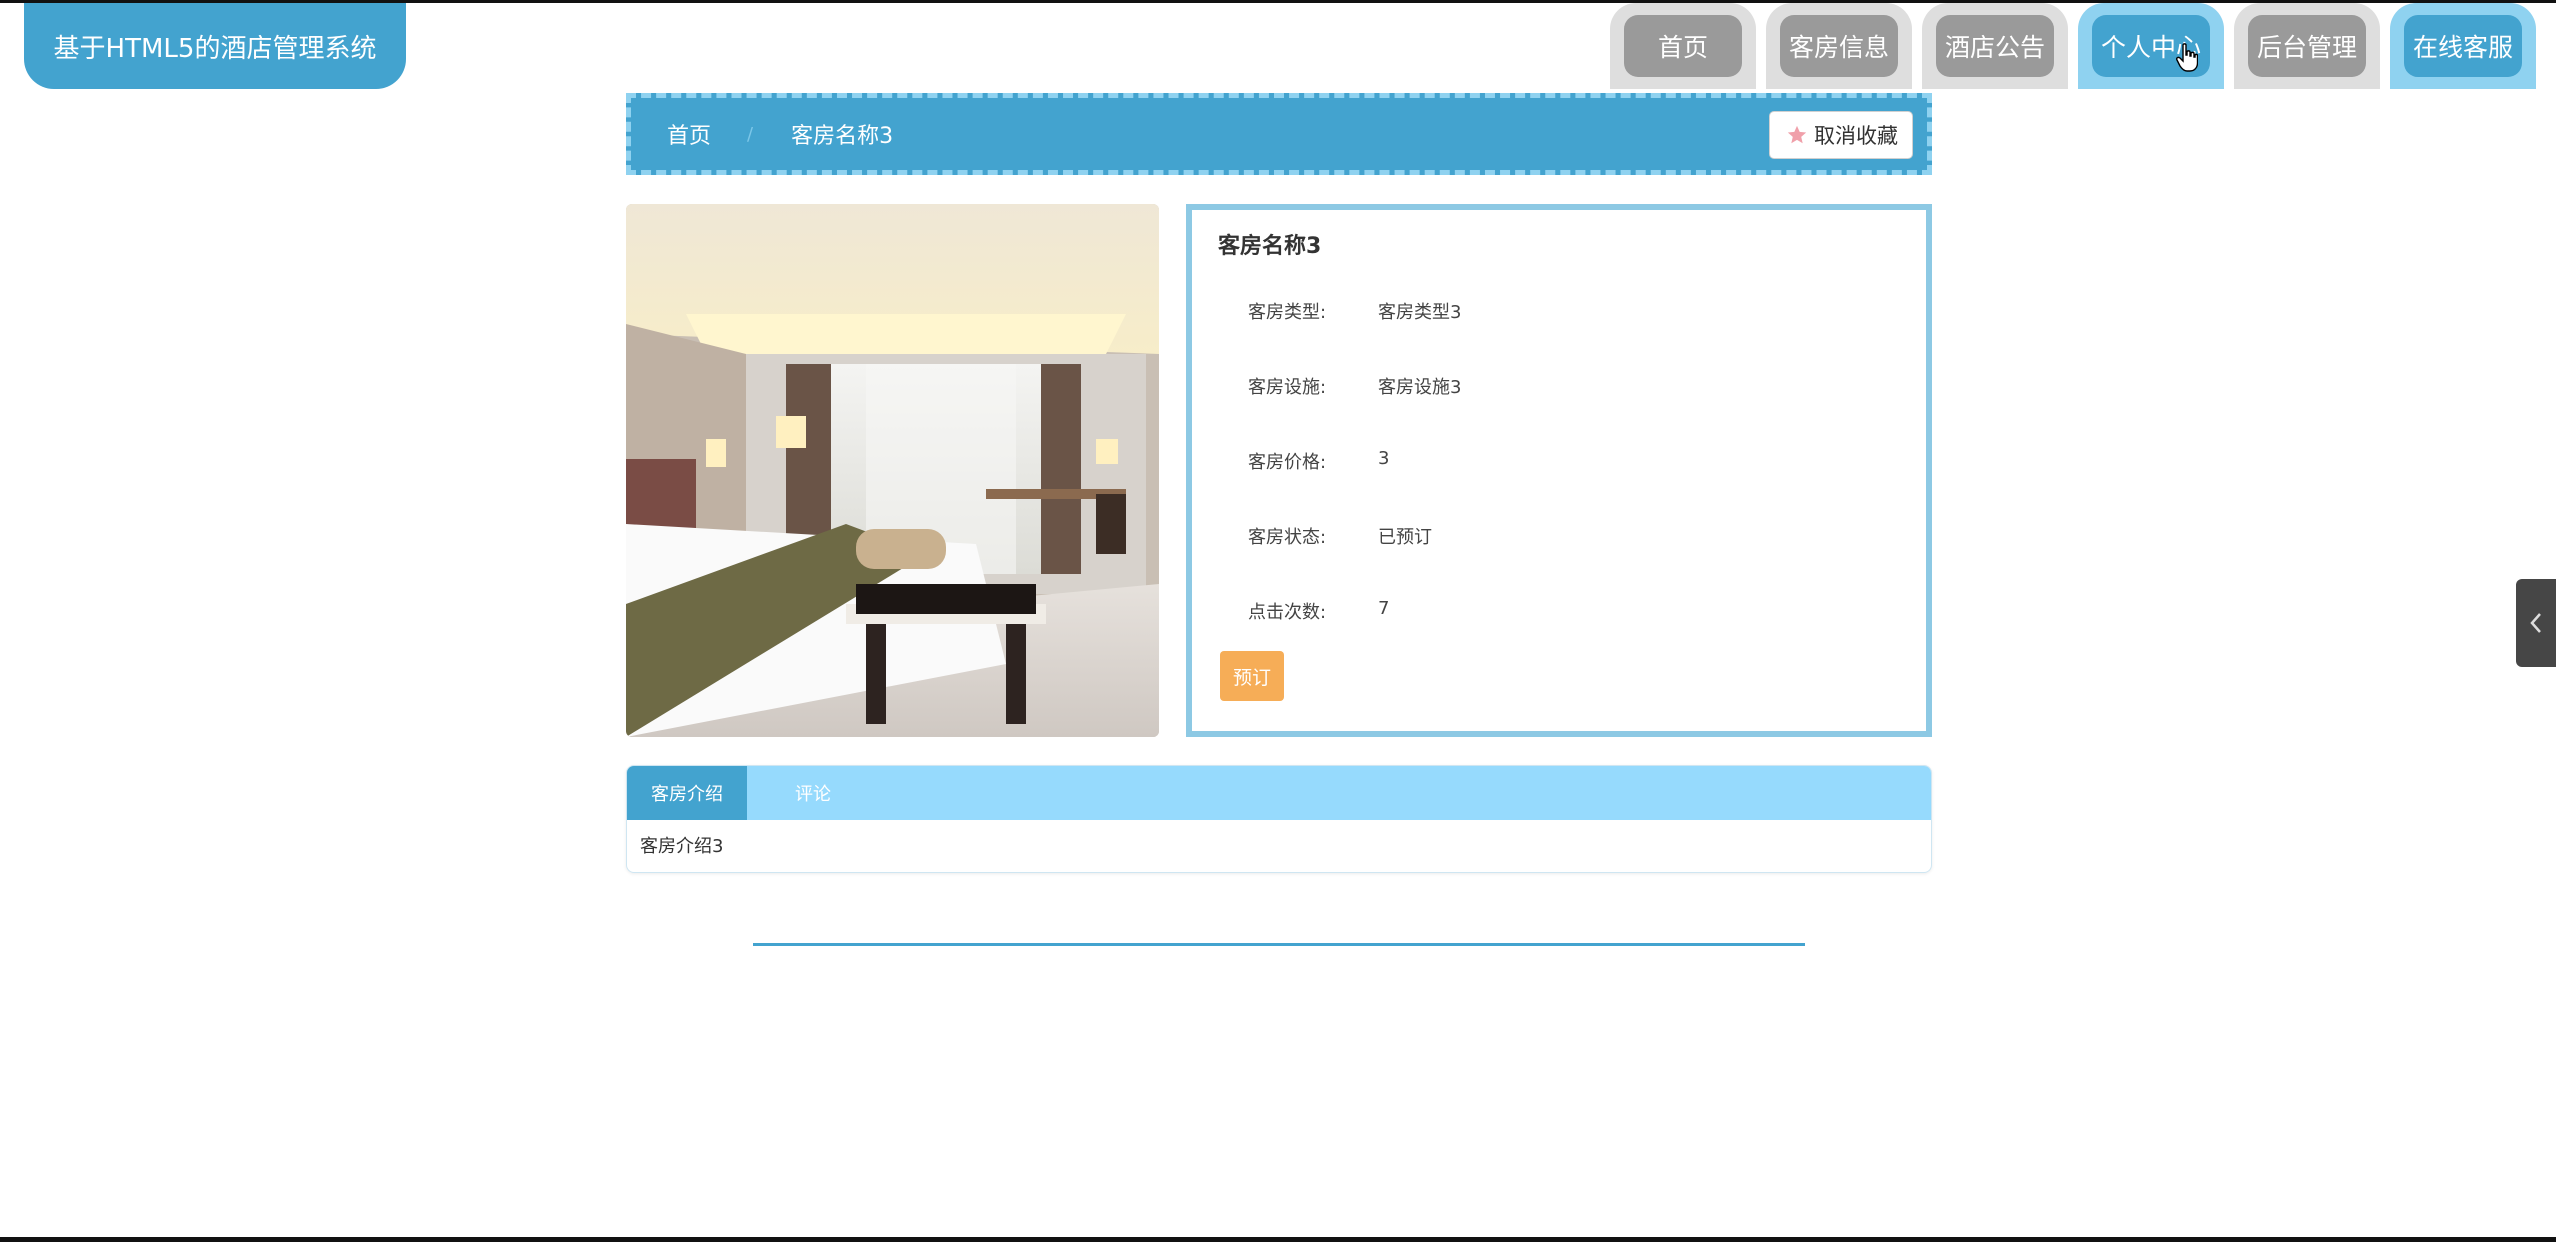  What do you see at coordinates (1856, 136) in the screenshot?
I see `unfavorite-label: 取消收藏` at bounding box center [1856, 136].